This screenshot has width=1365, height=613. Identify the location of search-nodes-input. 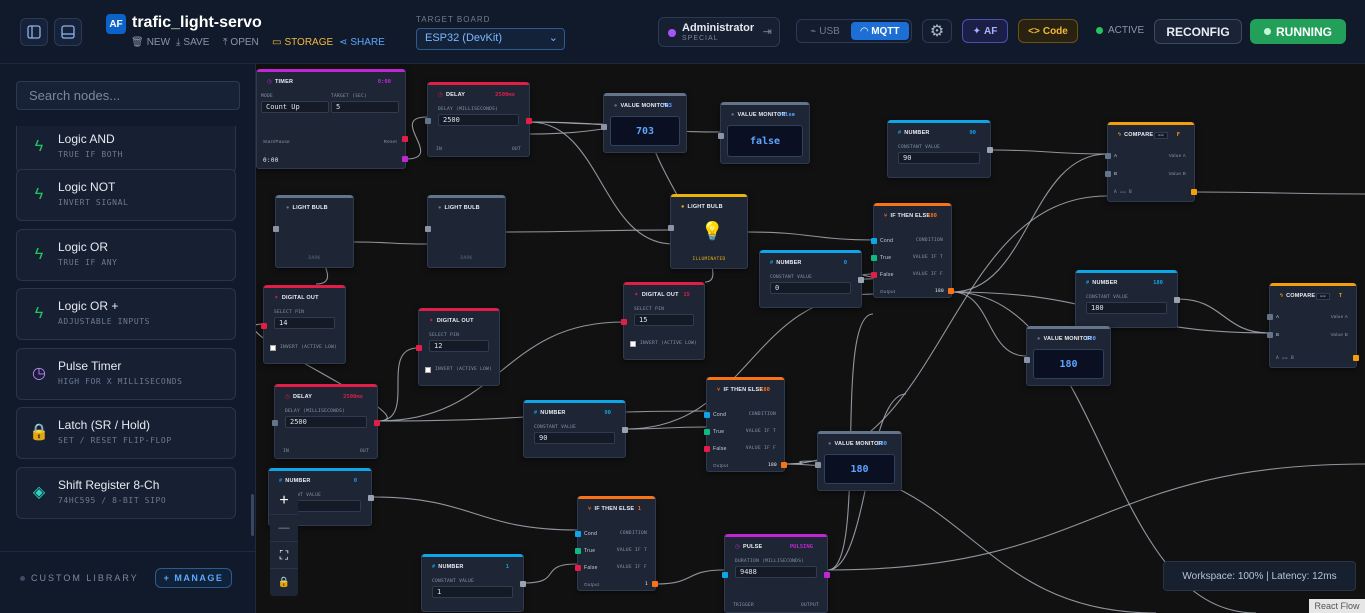
(128, 95).